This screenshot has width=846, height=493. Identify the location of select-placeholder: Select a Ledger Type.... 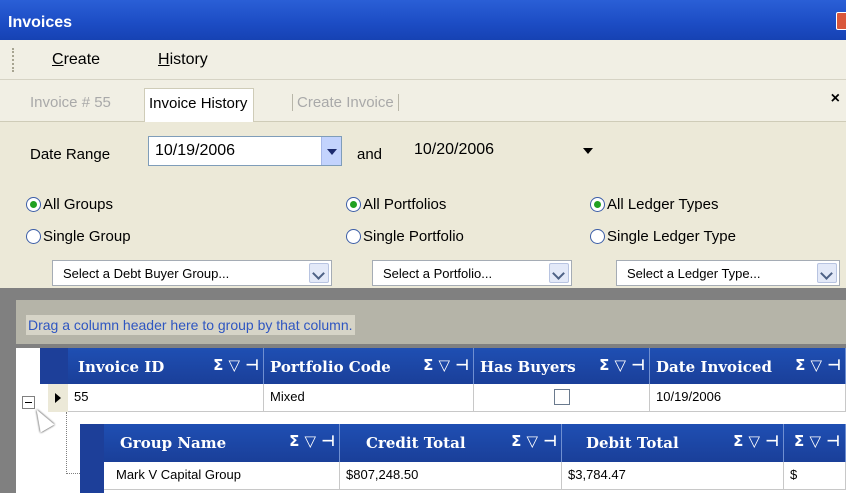
(694, 273).